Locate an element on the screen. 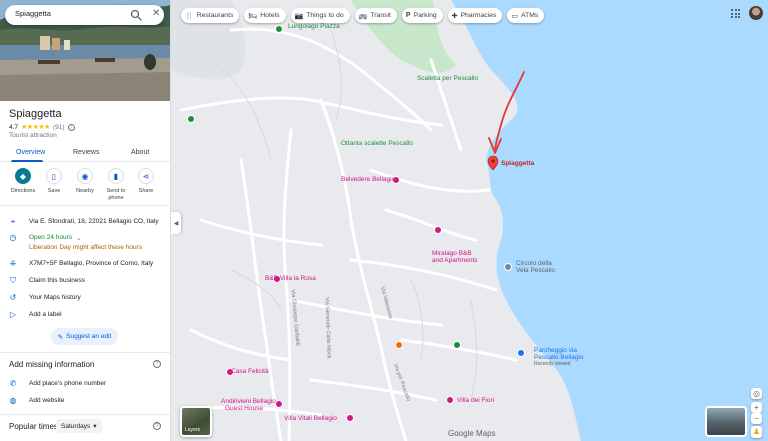  rating-value: 4.7 is located at coordinates (14, 127).